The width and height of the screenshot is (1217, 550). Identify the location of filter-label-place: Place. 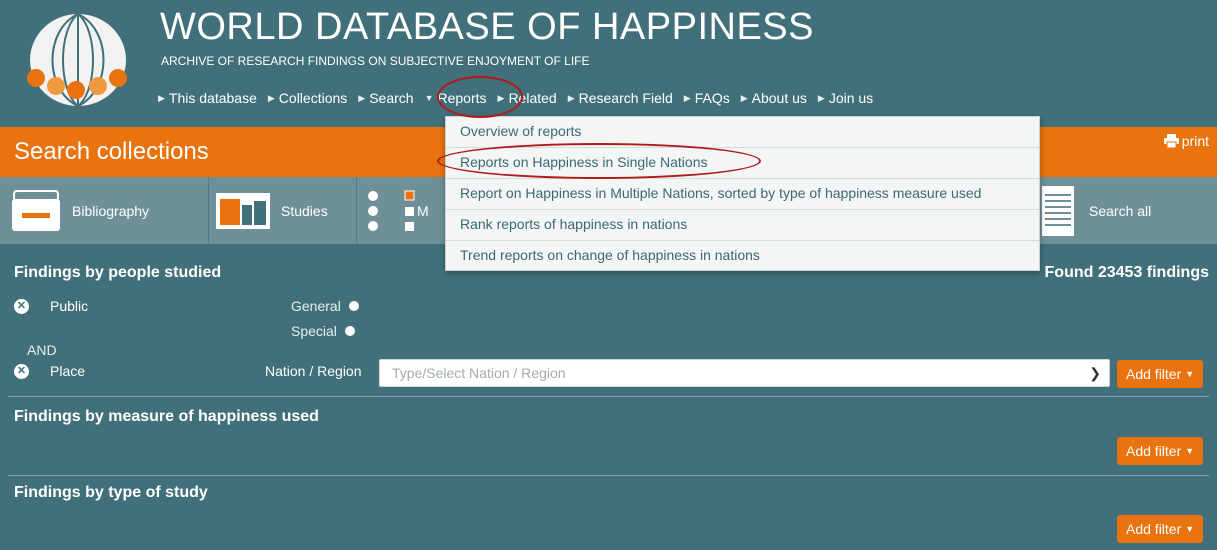
(68, 371).